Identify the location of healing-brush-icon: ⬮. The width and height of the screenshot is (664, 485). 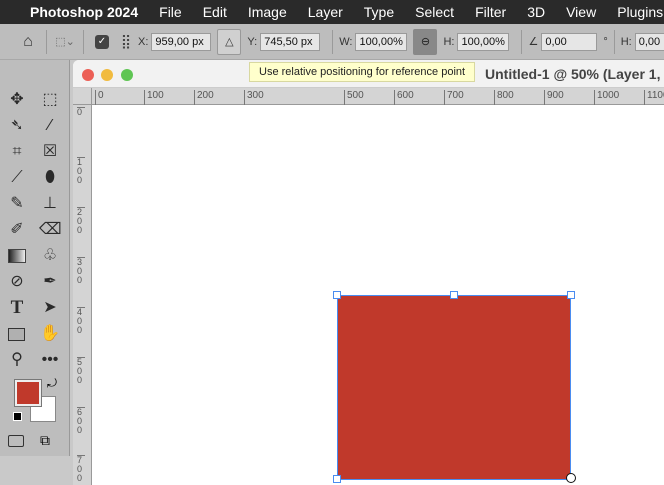
(50, 178).